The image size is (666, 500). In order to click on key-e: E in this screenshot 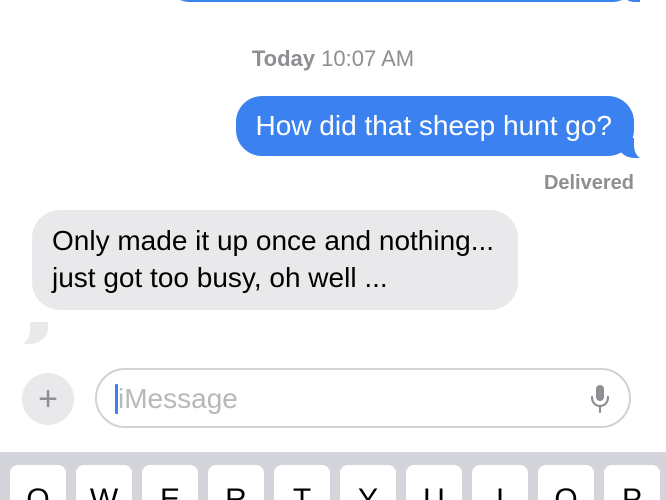, I will do `click(170, 482)`.